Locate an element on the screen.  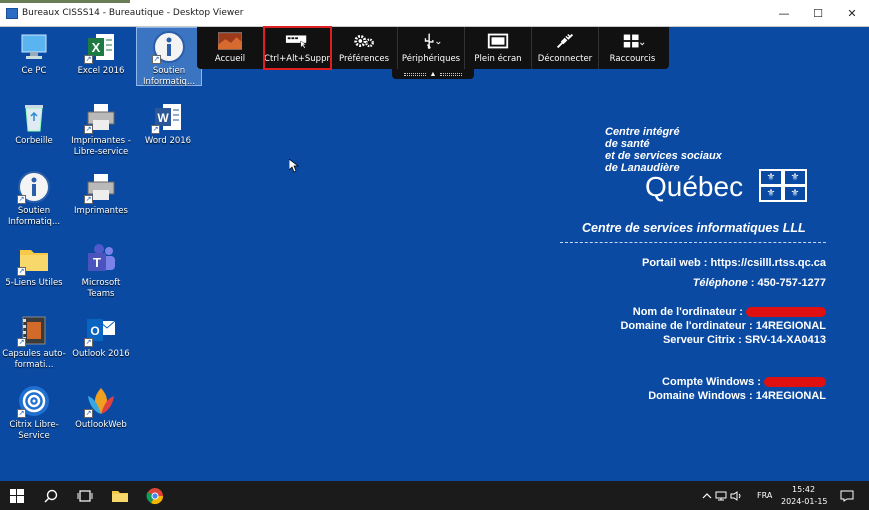
windows-domain-line: Domaine Windows : 14REGIONAL is located at coordinates (737, 396).